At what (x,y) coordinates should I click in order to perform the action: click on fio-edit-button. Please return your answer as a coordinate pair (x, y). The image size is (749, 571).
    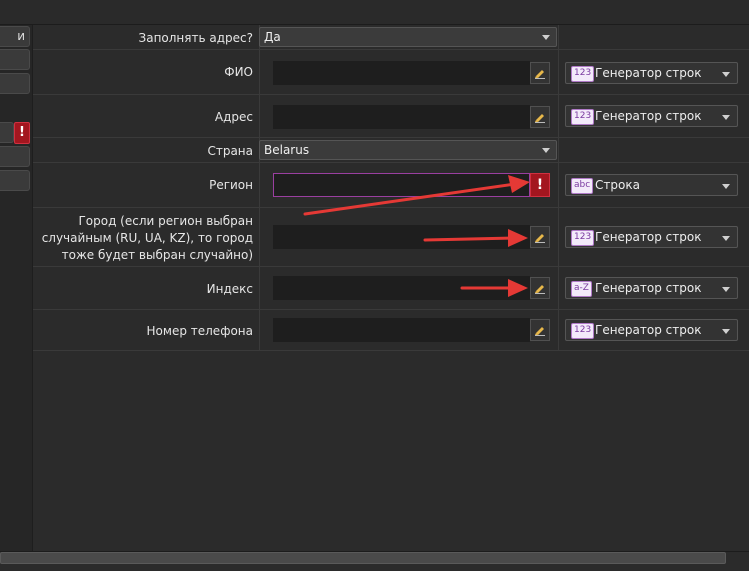
    Looking at the image, I should click on (540, 73).